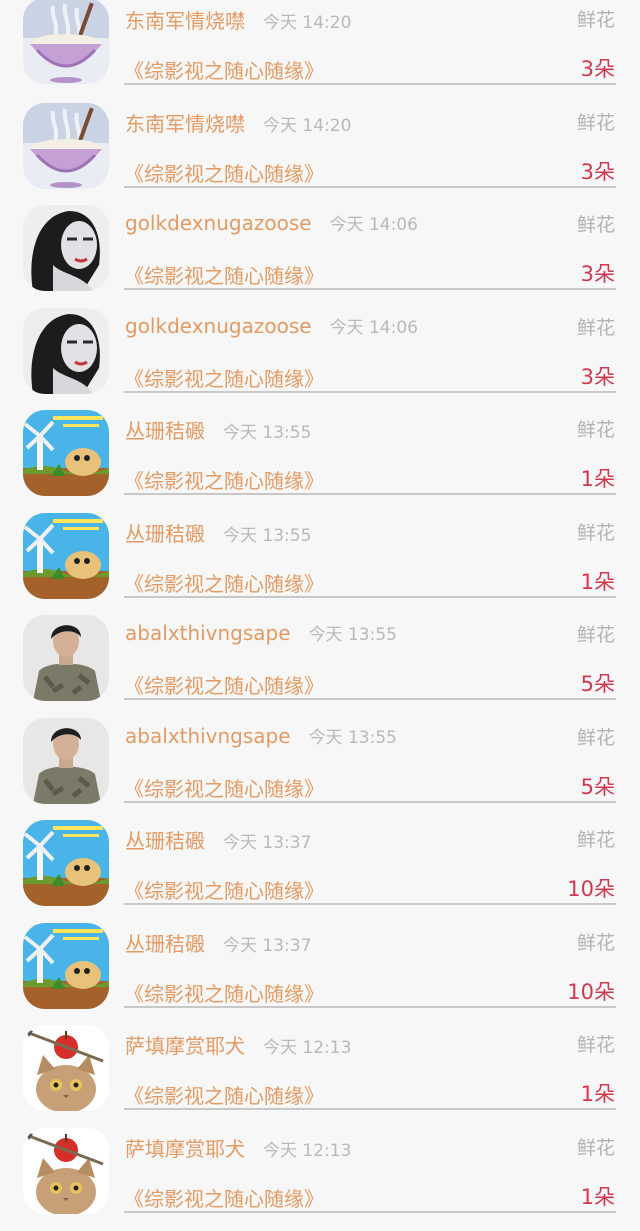 The height and width of the screenshot is (1231, 640). What do you see at coordinates (208, 735) in the screenshot?
I see `sender-name-text: abalxthivngsape` at bounding box center [208, 735].